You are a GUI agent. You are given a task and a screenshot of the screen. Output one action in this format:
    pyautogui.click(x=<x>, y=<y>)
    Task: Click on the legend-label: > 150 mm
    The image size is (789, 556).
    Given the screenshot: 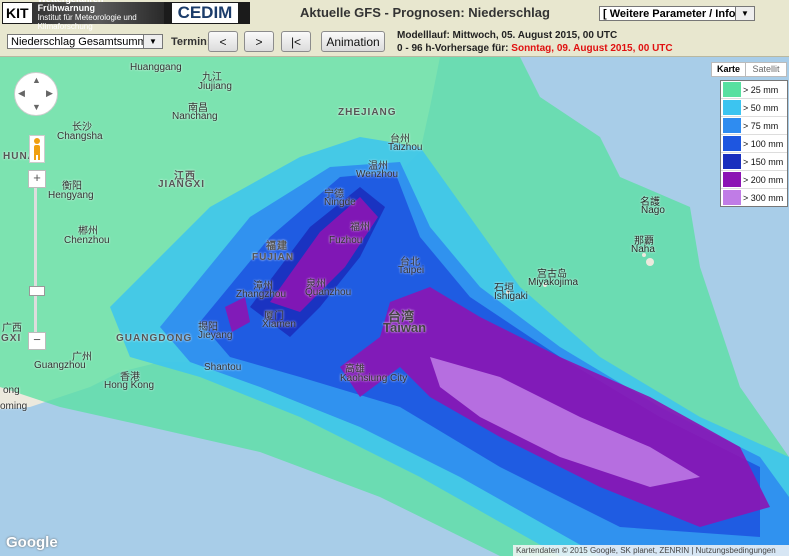 What is the action you would take?
    pyautogui.click(x=763, y=161)
    